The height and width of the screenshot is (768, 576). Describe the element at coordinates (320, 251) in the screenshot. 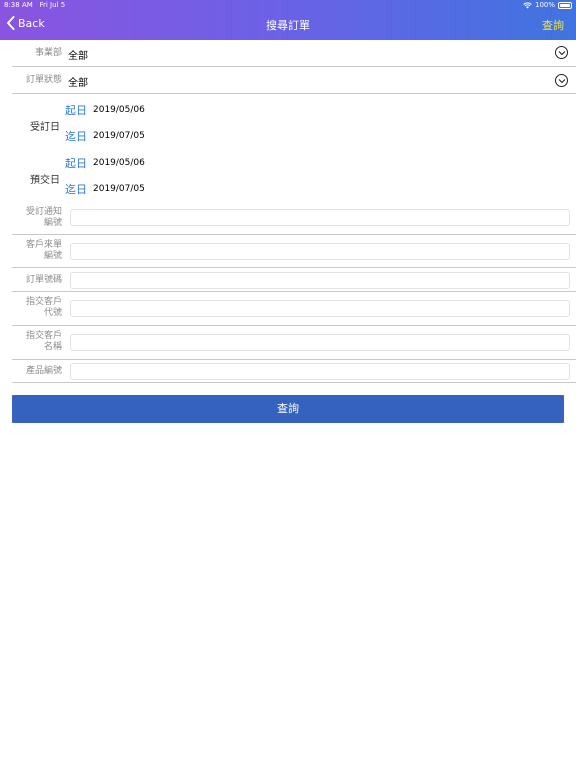

I see `customer-order-no-input` at that location.